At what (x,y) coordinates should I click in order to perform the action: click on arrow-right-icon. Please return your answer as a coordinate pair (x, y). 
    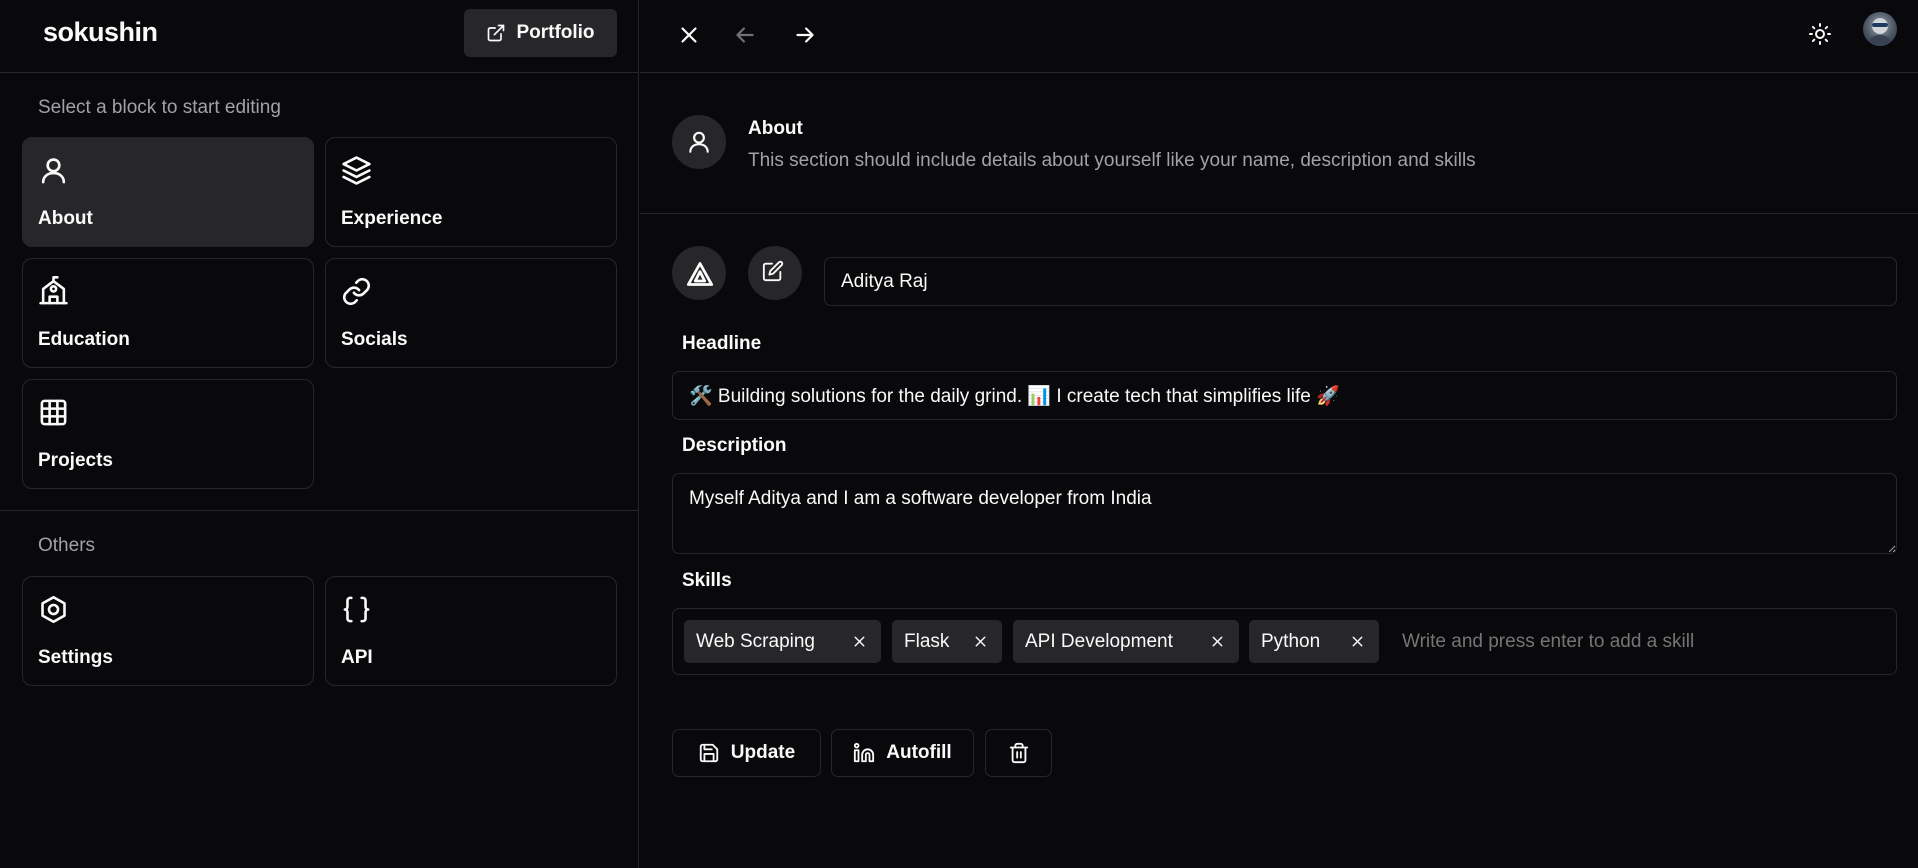
    Looking at the image, I should click on (805, 35).